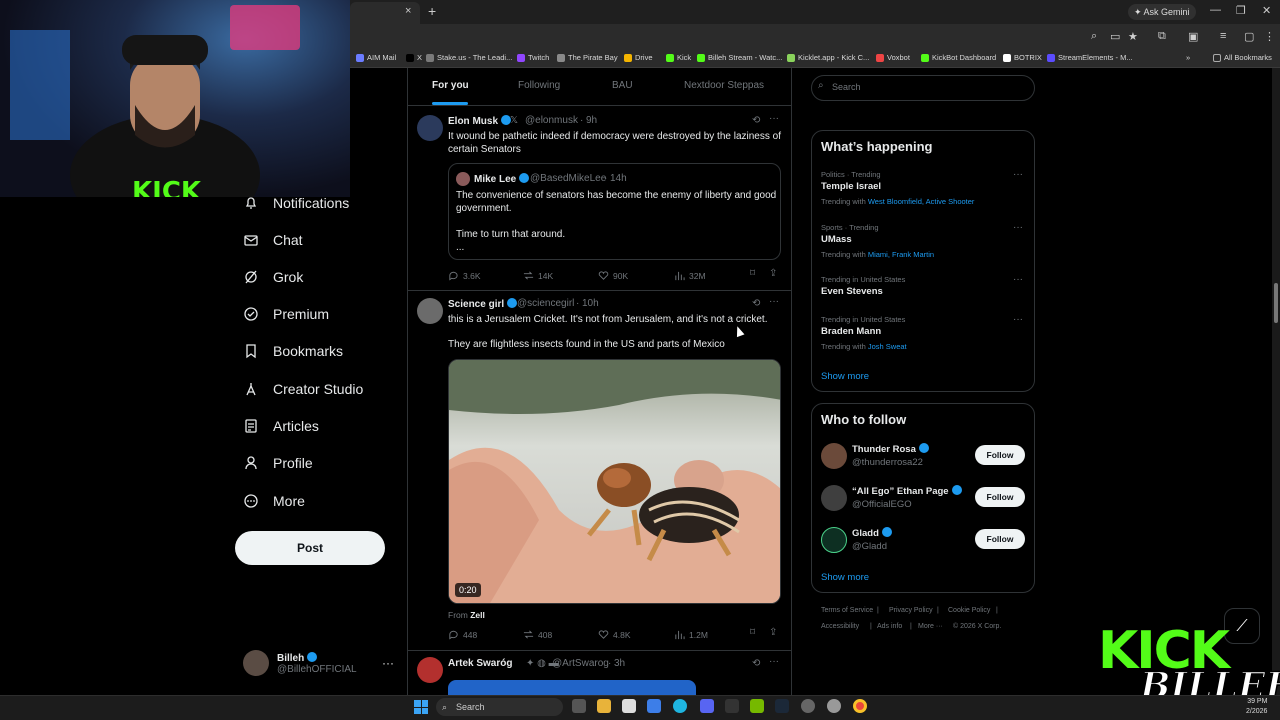 This screenshot has height=720, width=1280. Describe the element at coordinates (1276, 381) in the screenshot. I see `page-scrollbar` at that location.